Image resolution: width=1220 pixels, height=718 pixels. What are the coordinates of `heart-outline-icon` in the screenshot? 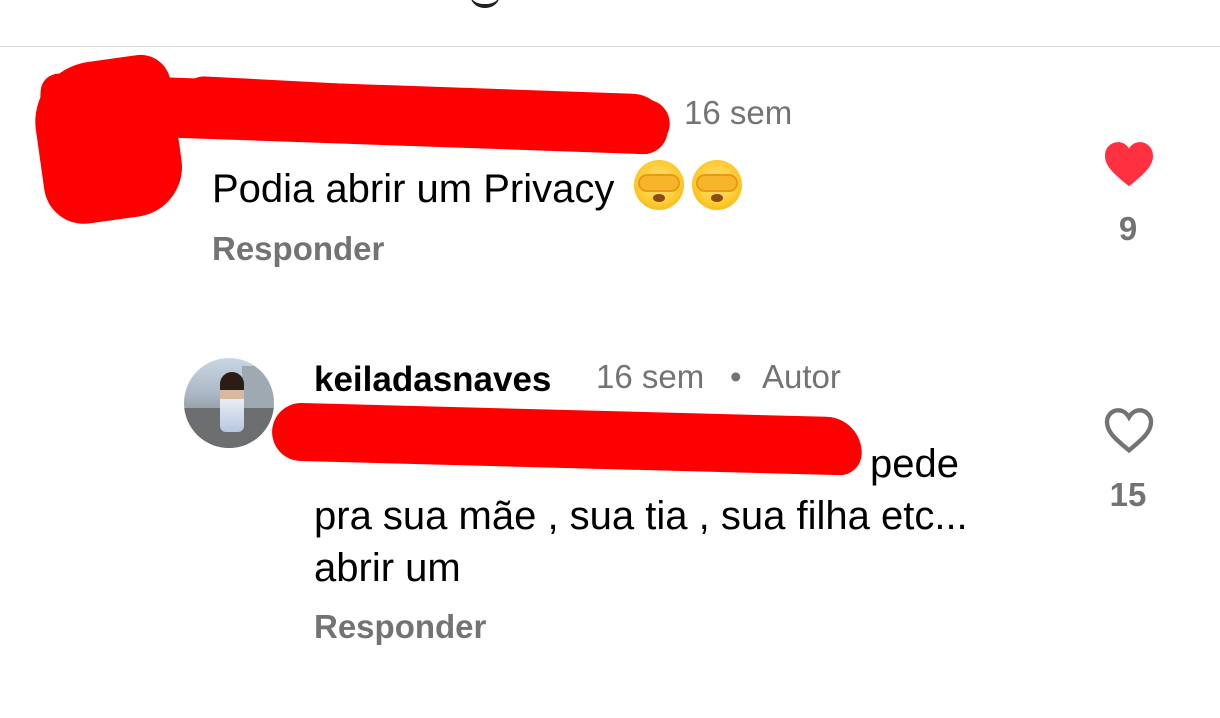 It's located at (1129, 430).